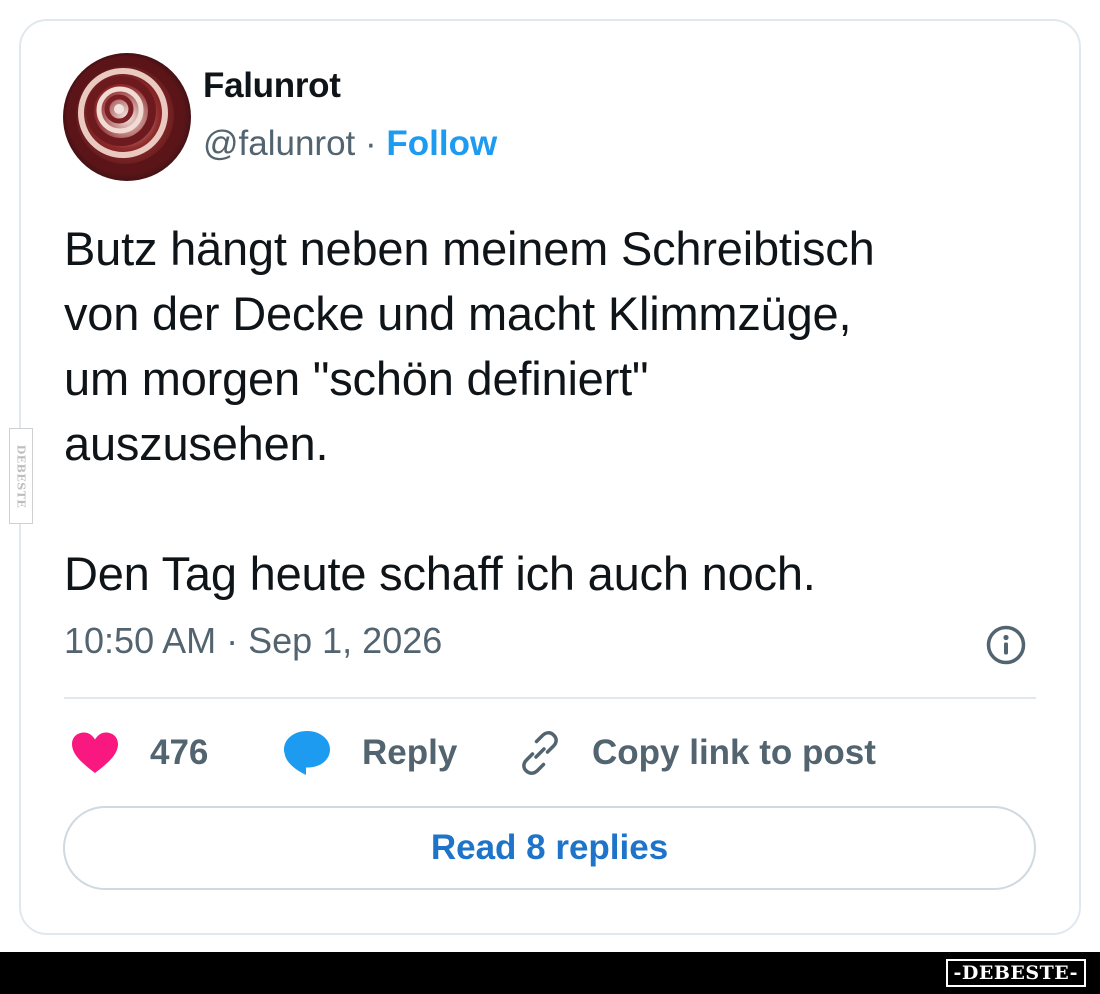 Image resolution: width=1100 pixels, height=994 pixels. Describe the element at coordinates (1006, 645) in the screenshot. I see `info-icon` at that location.